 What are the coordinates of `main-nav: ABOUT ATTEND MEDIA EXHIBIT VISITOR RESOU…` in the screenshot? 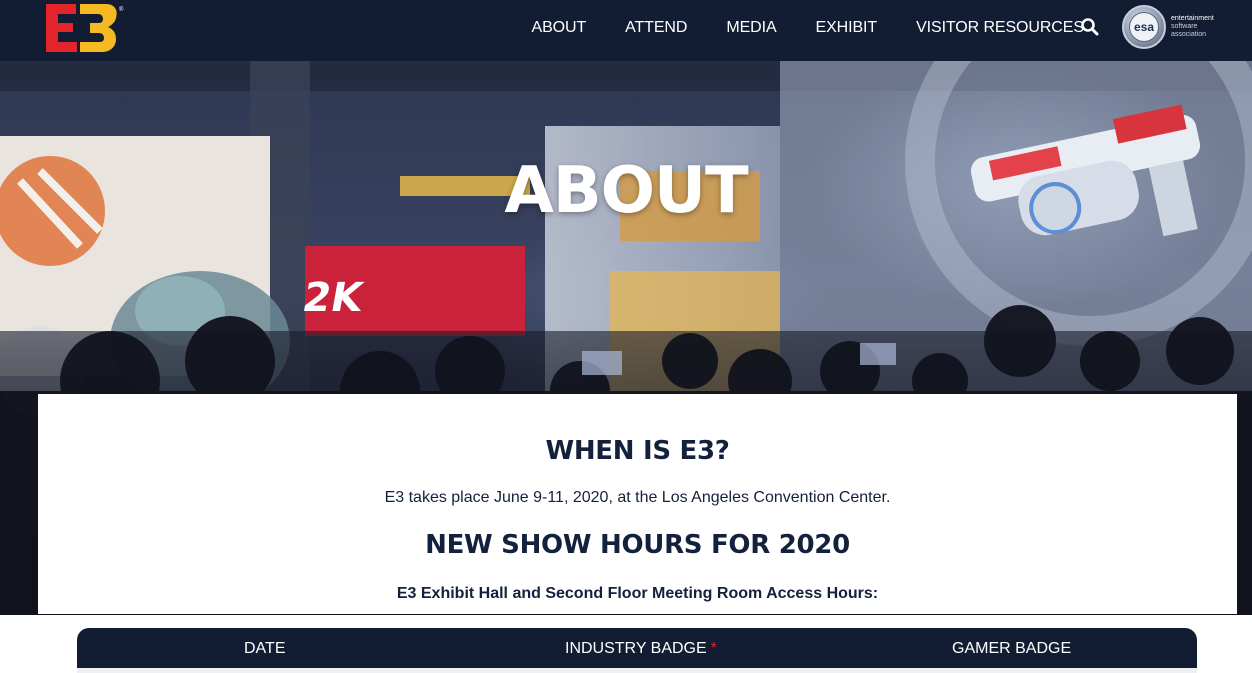 It's located at (807, 28).